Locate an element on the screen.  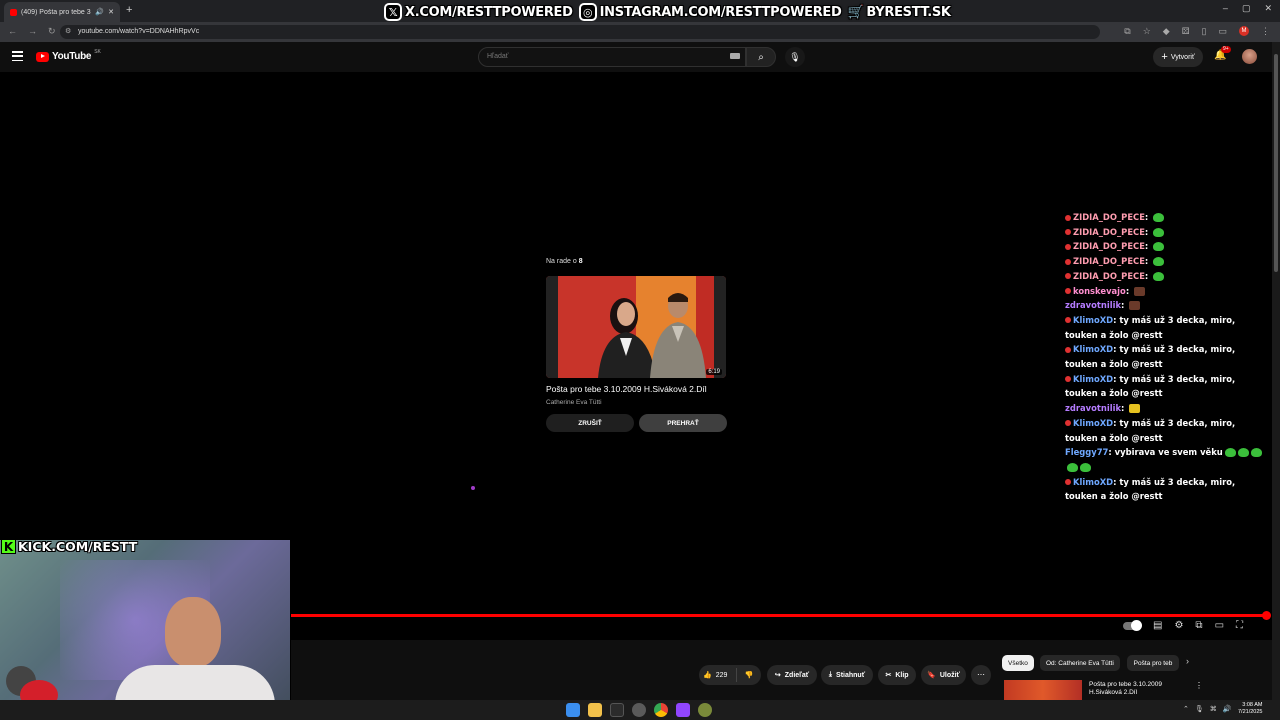
start-windows-icon is located at coordinates (573, 710).